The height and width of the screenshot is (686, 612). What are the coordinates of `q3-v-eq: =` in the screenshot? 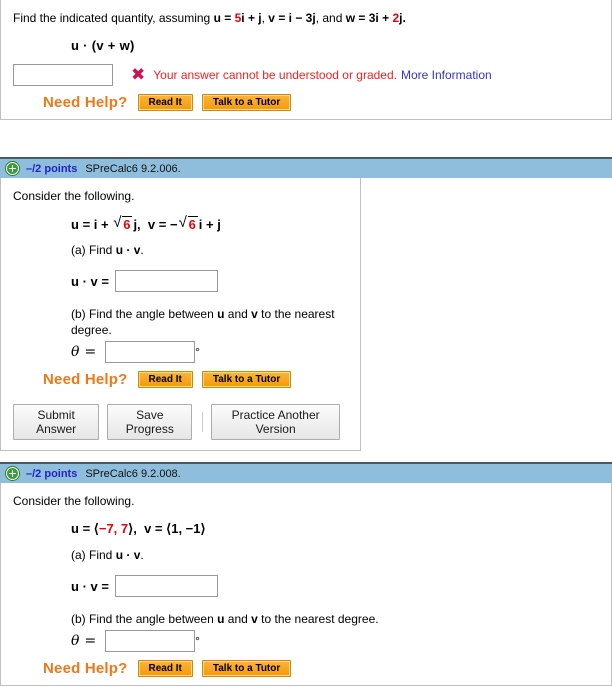 It's located at (159, 528).